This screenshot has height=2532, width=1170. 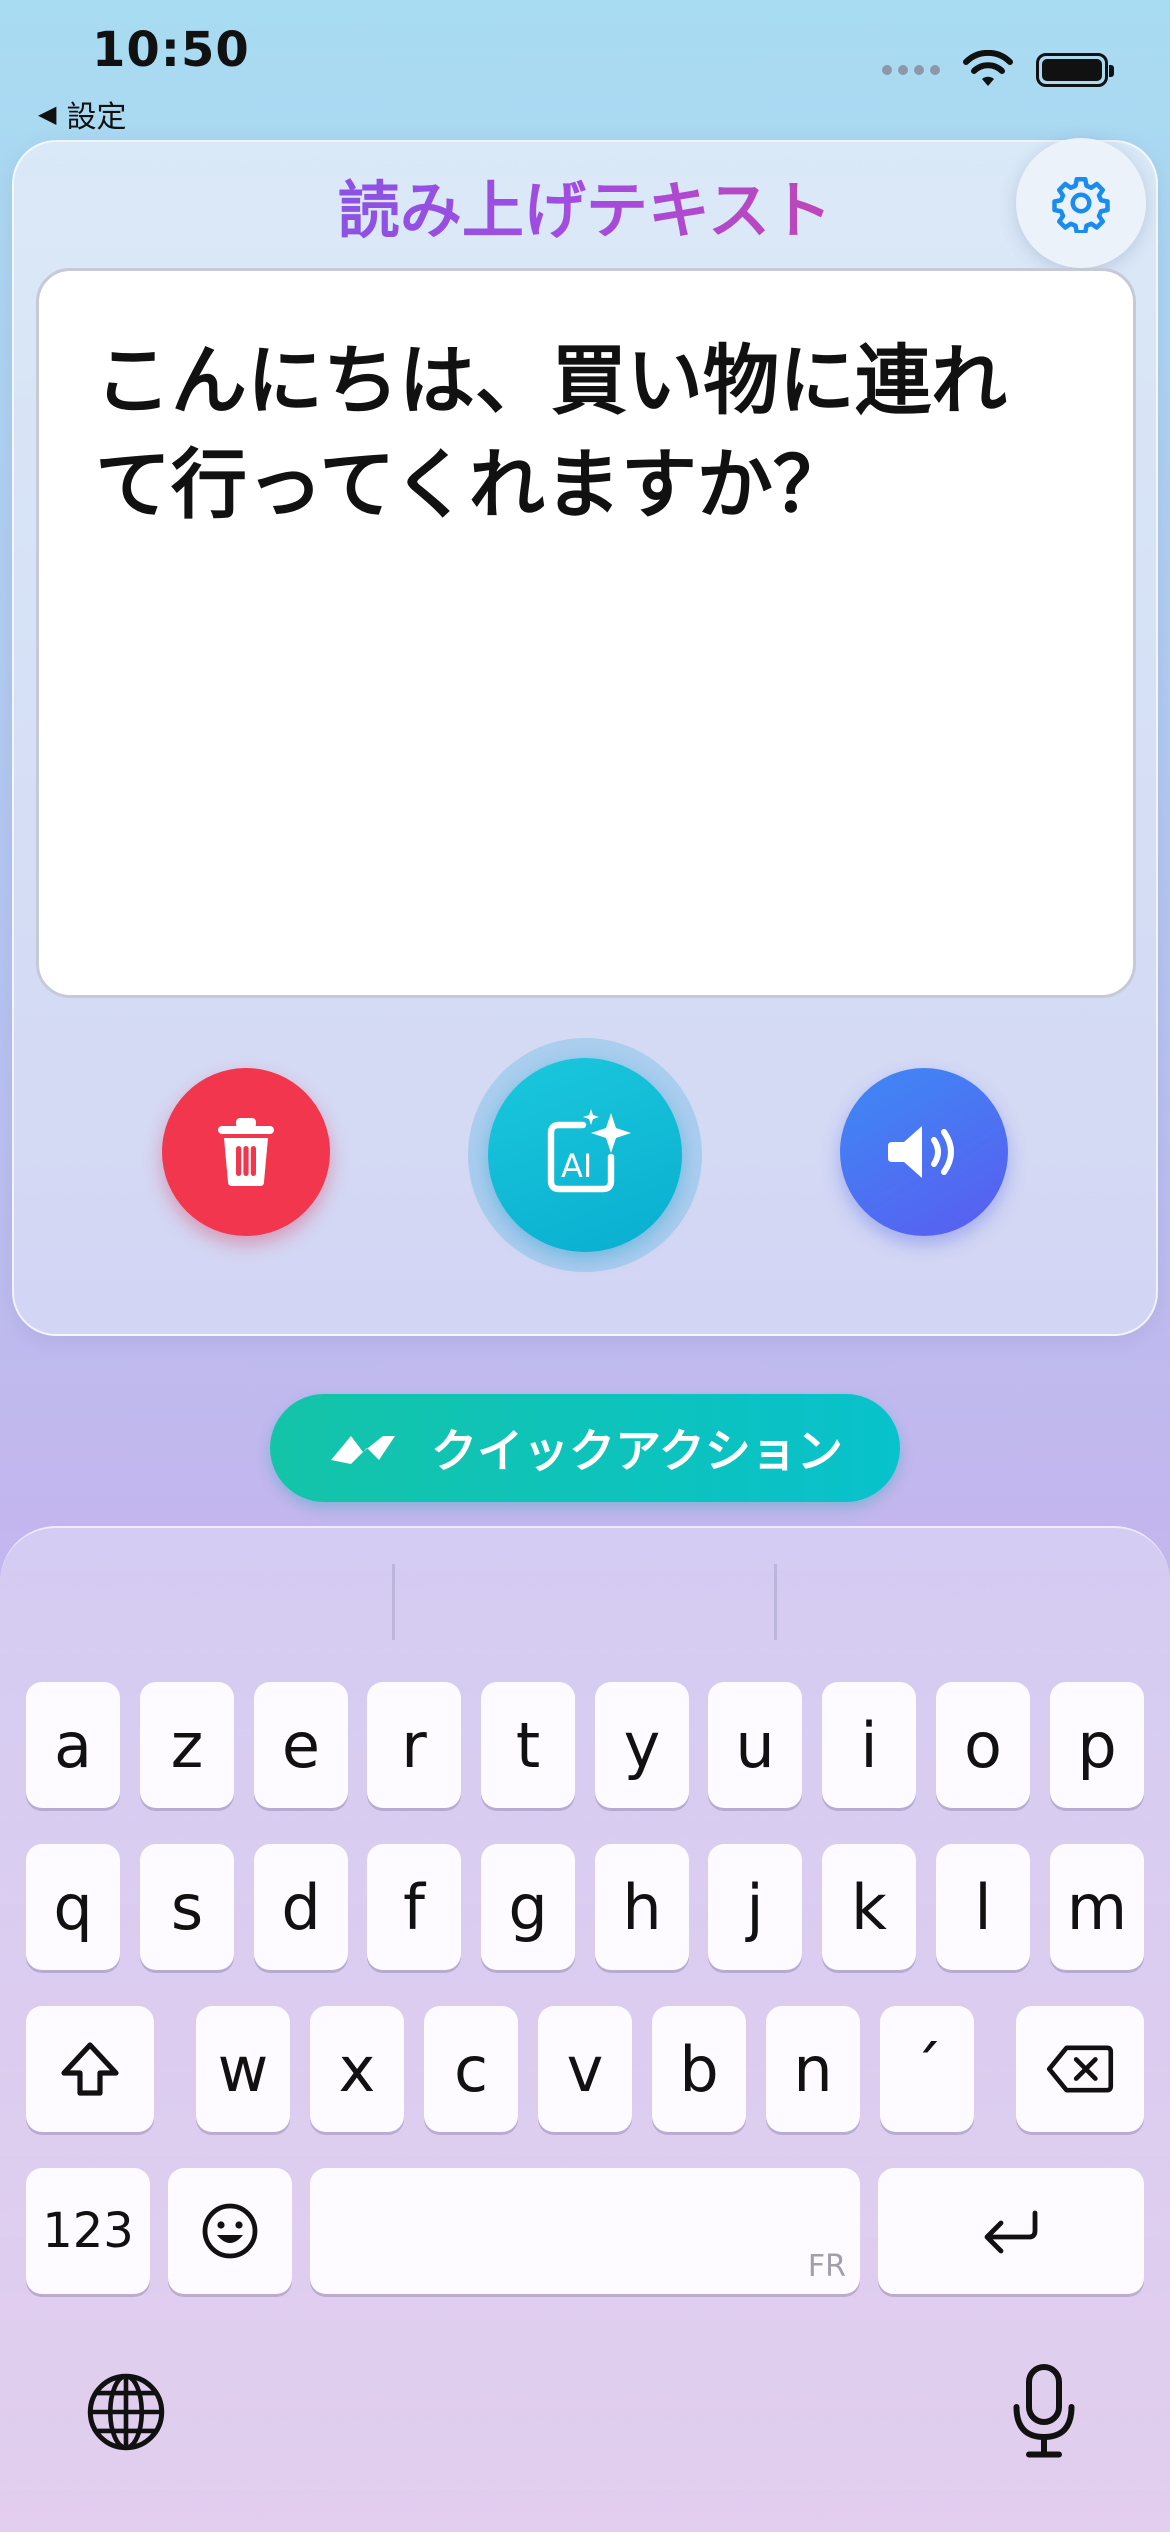 I want to click on key-c: c, so click(x=471, y=2069).